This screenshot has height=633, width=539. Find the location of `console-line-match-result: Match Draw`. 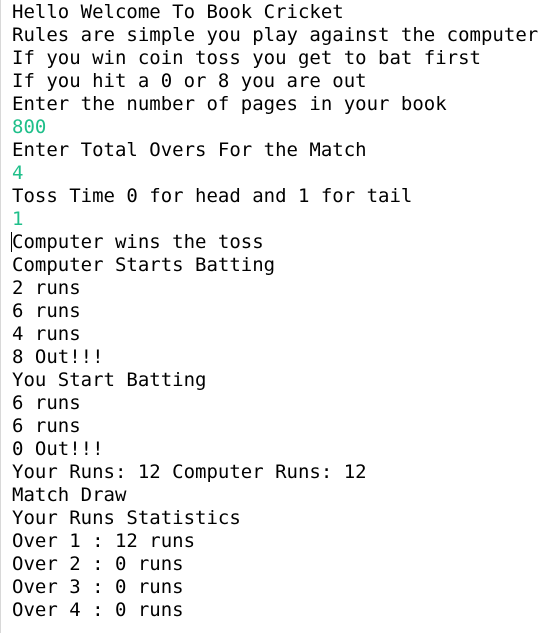

console-line-match-result: Match Draw is located at coordinates (69, 495).